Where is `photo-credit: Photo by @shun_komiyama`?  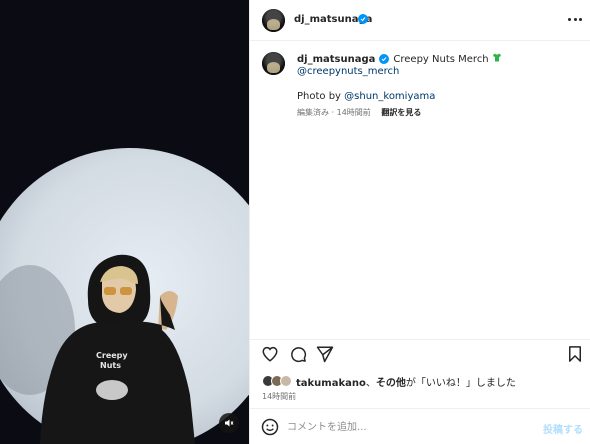
photo-credit: Photo by @shun_komiyama is located at coordinates (366, 96).